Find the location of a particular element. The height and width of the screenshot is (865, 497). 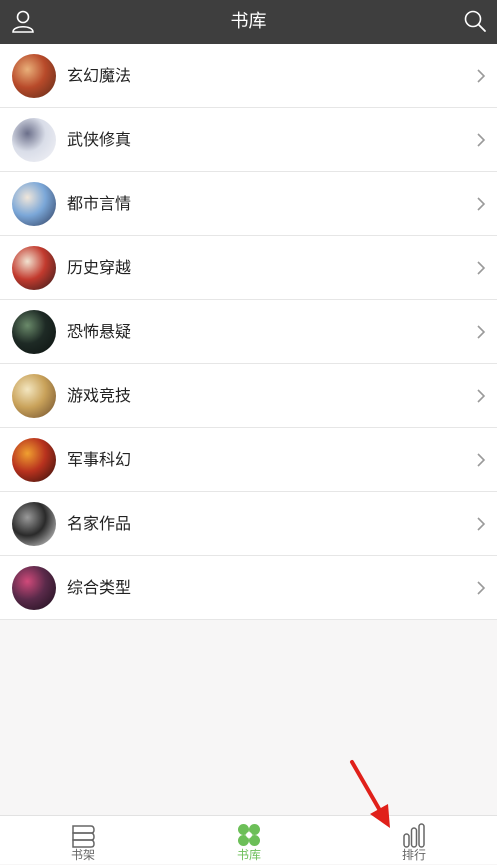

category-row: 都市言情 is located at coordinates (248, 204).